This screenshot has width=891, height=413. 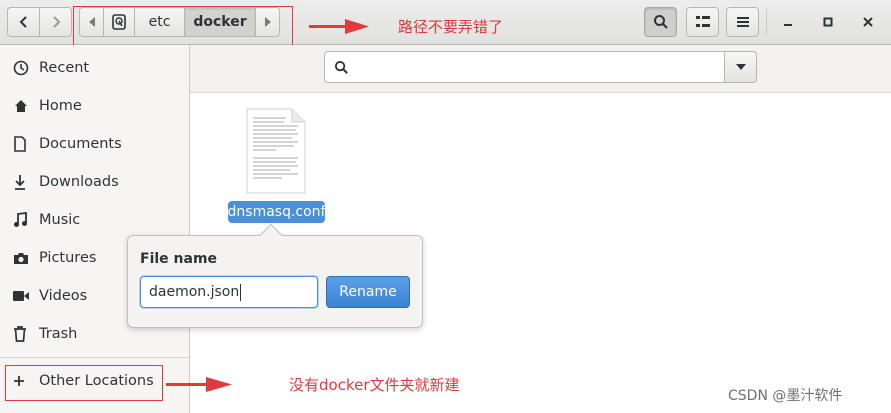 I want to click on music-icon, so click(x=23, y=220).